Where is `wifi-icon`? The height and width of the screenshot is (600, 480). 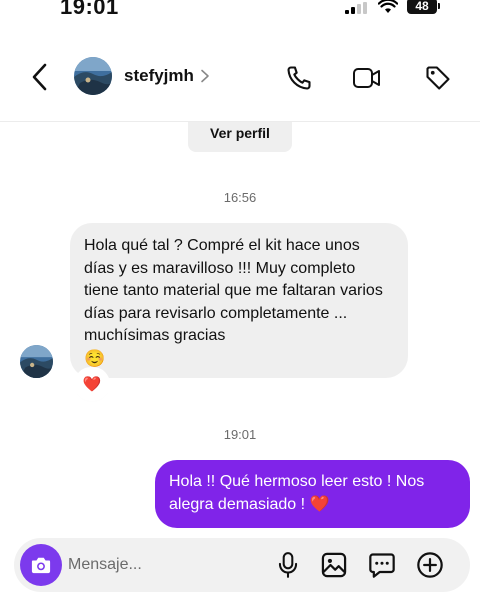 wifi-icon is located at coordinates (388, 7).